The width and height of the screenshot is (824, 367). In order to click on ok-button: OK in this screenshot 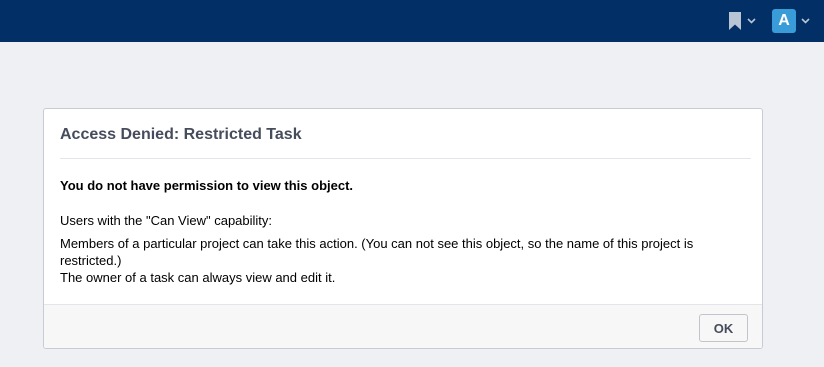, I will do `click(723, 328)`.